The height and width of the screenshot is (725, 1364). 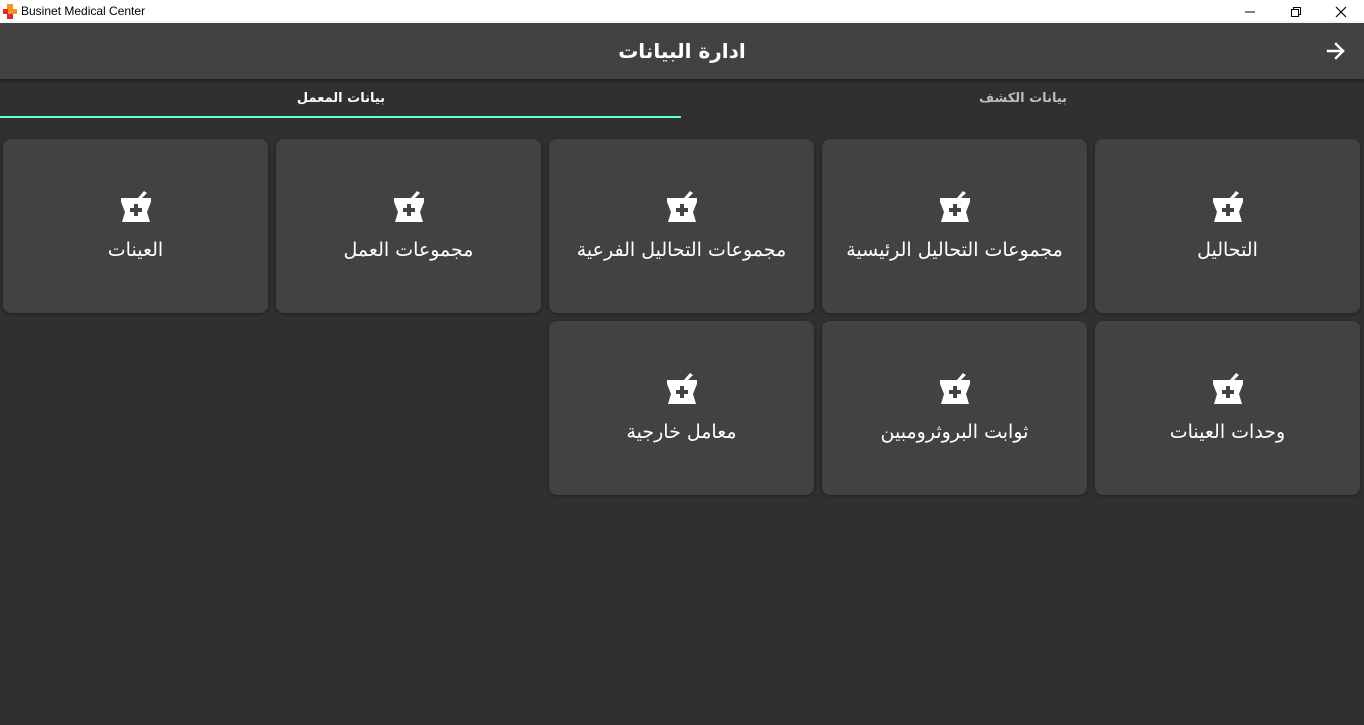 I want to click on restore-button, so click(x=1296, y=11).